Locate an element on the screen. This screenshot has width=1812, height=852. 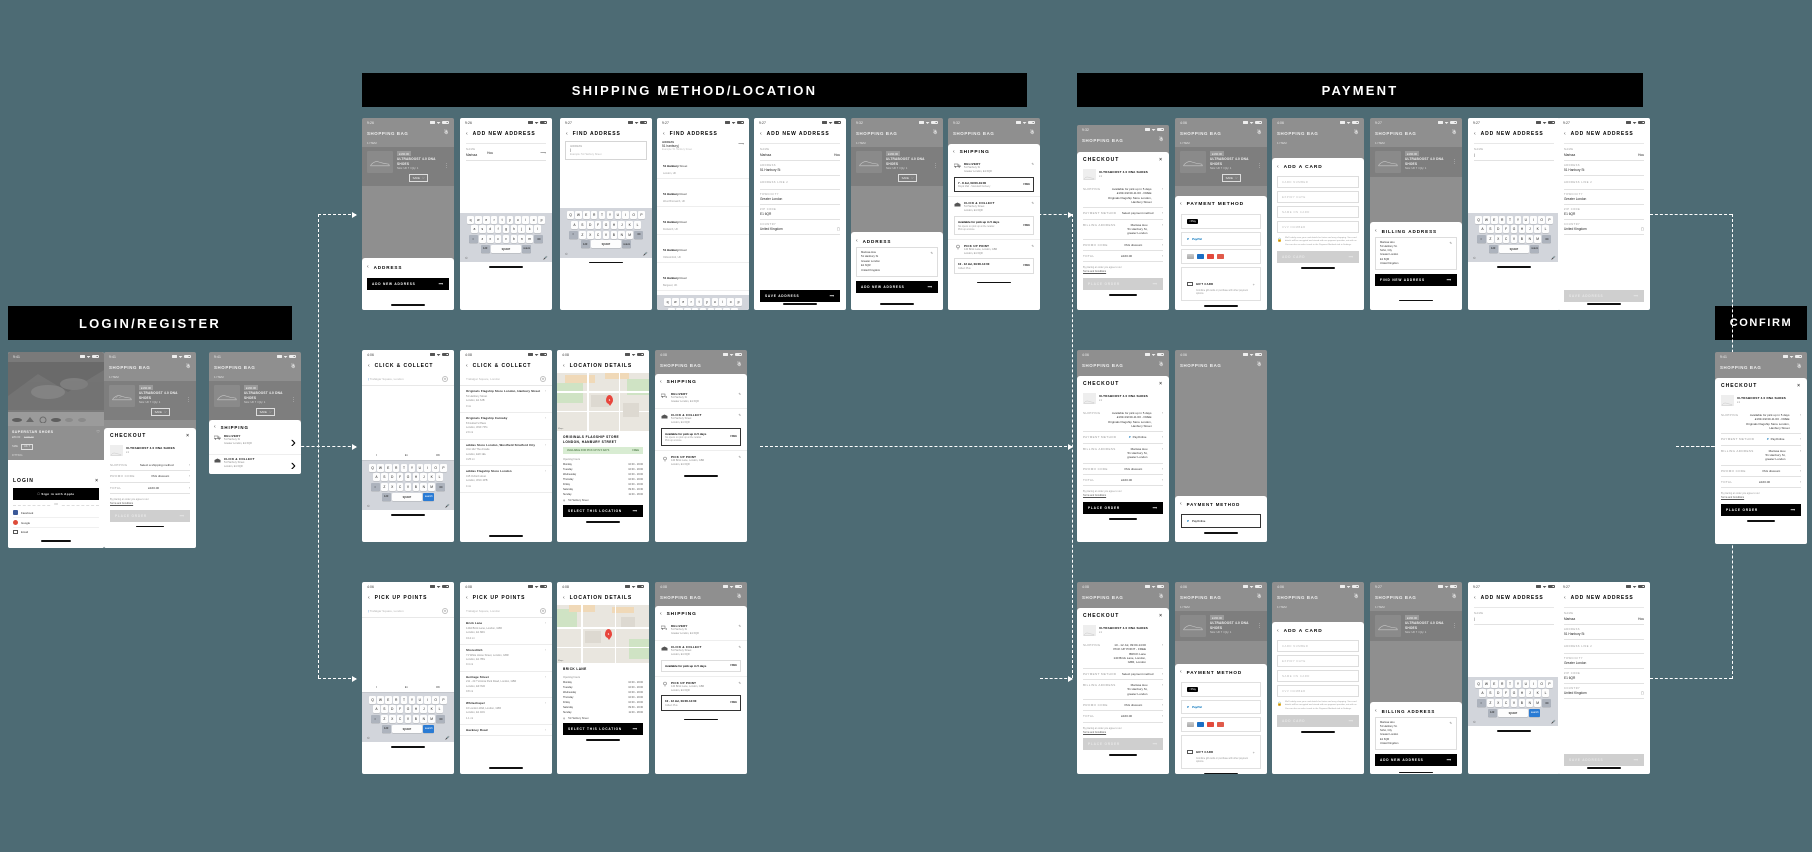
key-R: R is located at coordinates (396, 699).